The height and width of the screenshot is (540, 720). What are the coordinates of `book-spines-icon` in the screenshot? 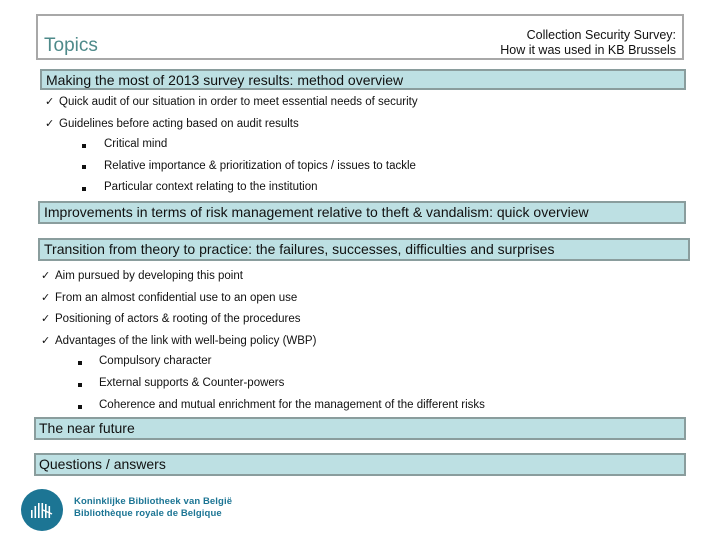 It's located at (42, 510).